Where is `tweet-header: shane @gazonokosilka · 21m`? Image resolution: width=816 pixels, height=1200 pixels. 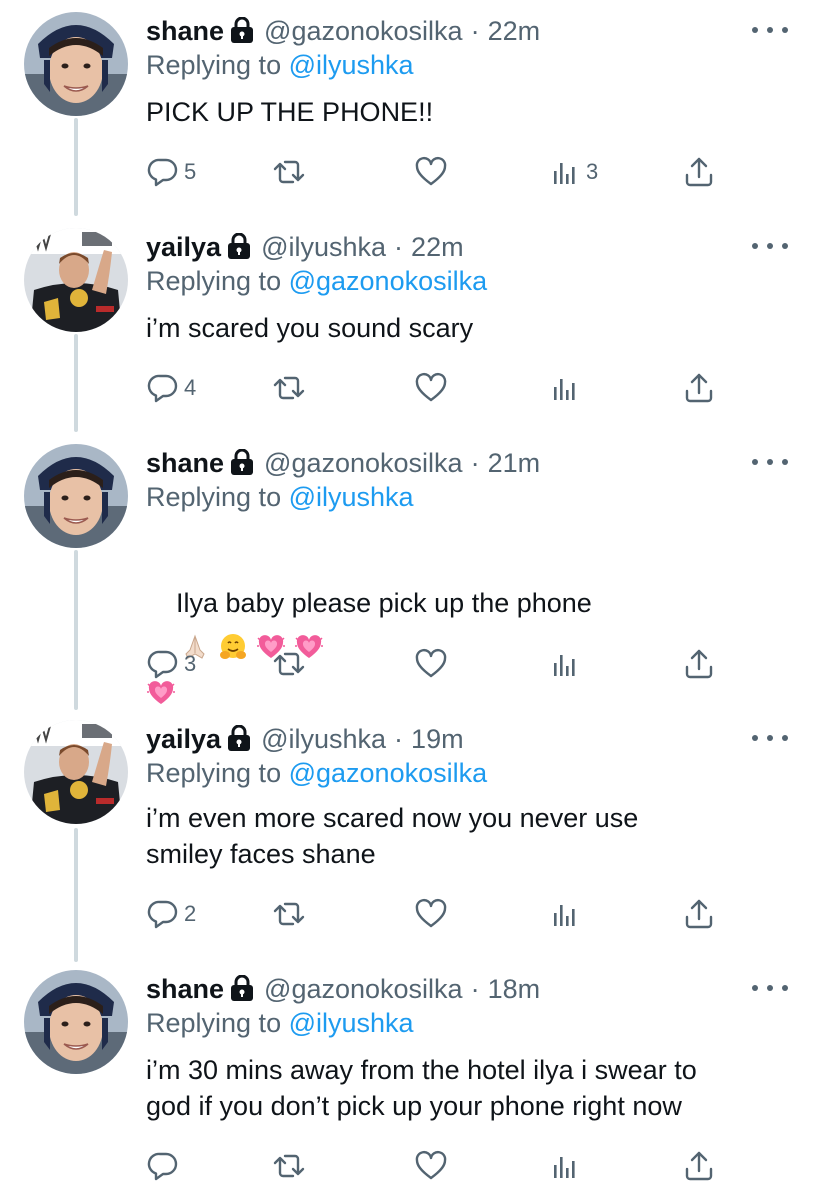 tweet-header: shane @gazonokosilka · 21m is located at coordinates (343, 463).